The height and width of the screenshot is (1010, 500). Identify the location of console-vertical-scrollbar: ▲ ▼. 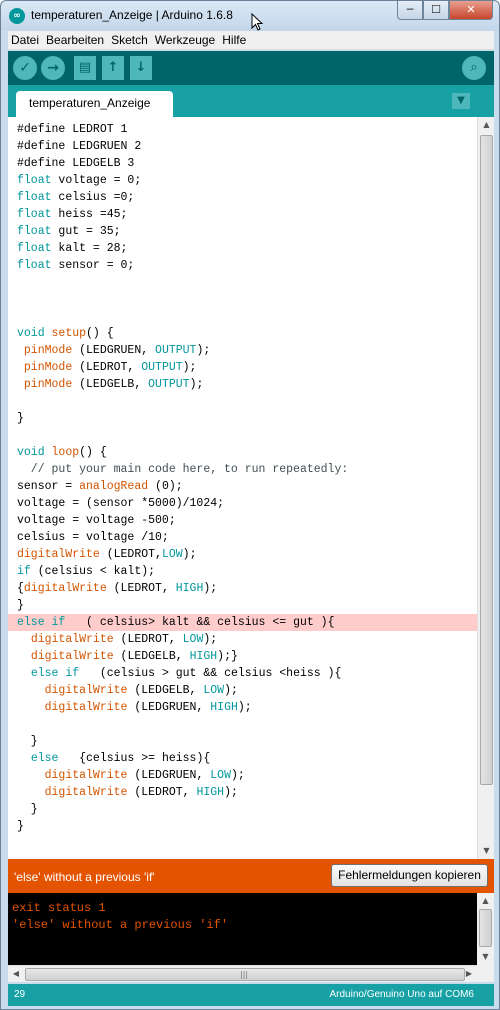
(485, 929).